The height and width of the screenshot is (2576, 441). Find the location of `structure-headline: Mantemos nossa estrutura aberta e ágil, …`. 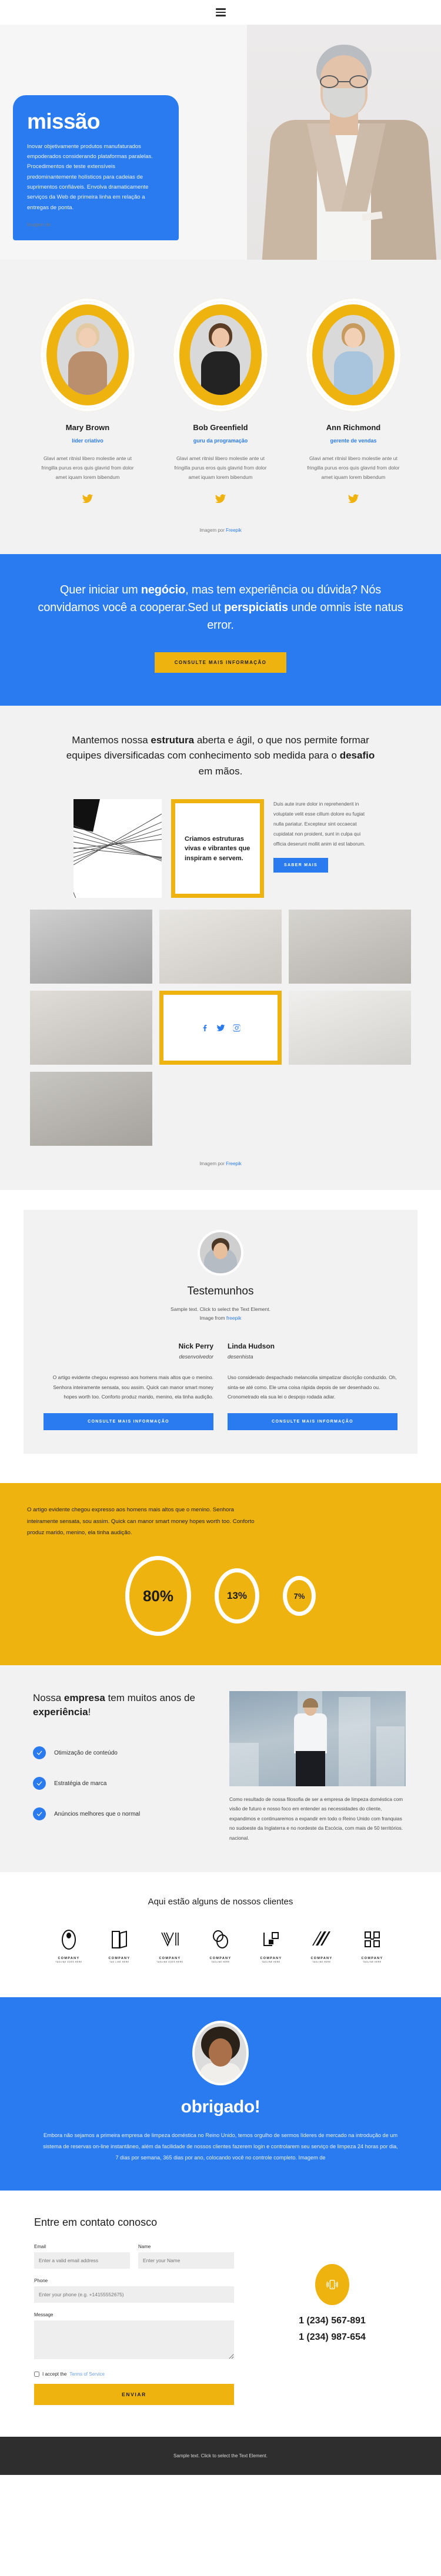

structure-headline: Mantemos nossa estrutura aberta e ágil, … is located at coordinates (220, 757).